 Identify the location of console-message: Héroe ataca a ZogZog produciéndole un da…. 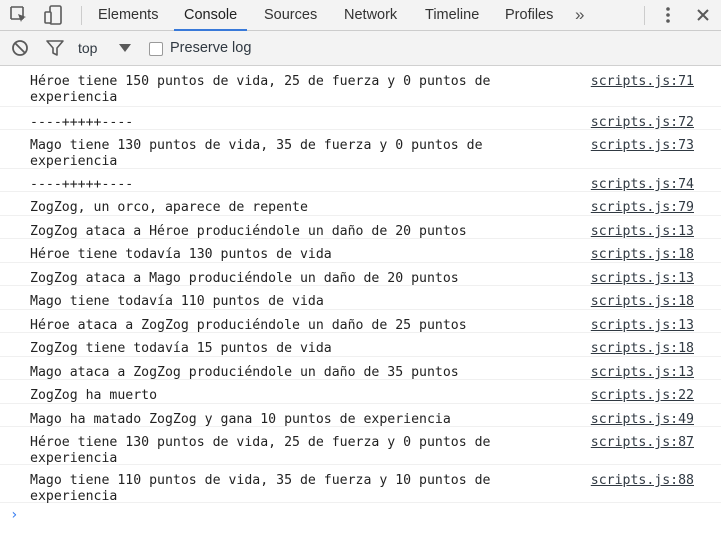
(360, 321).